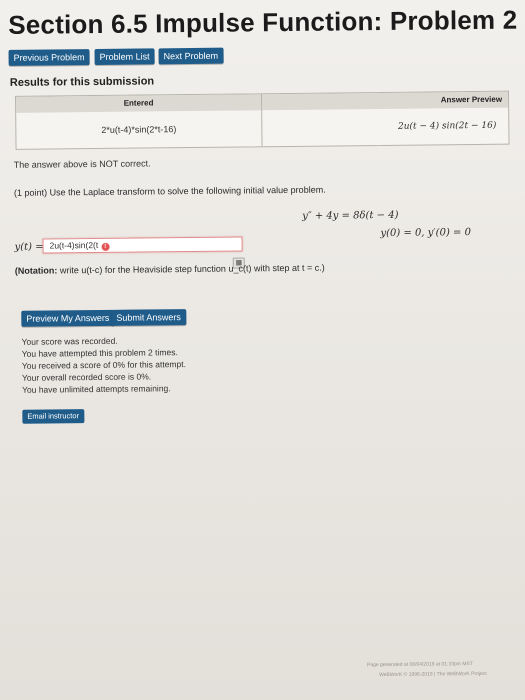  What do you see at coordinates (74, 245) in the screenshot?
I see `answer-input-value: 2u(t-4)sin(2(t` at bounding box center [74, 245].